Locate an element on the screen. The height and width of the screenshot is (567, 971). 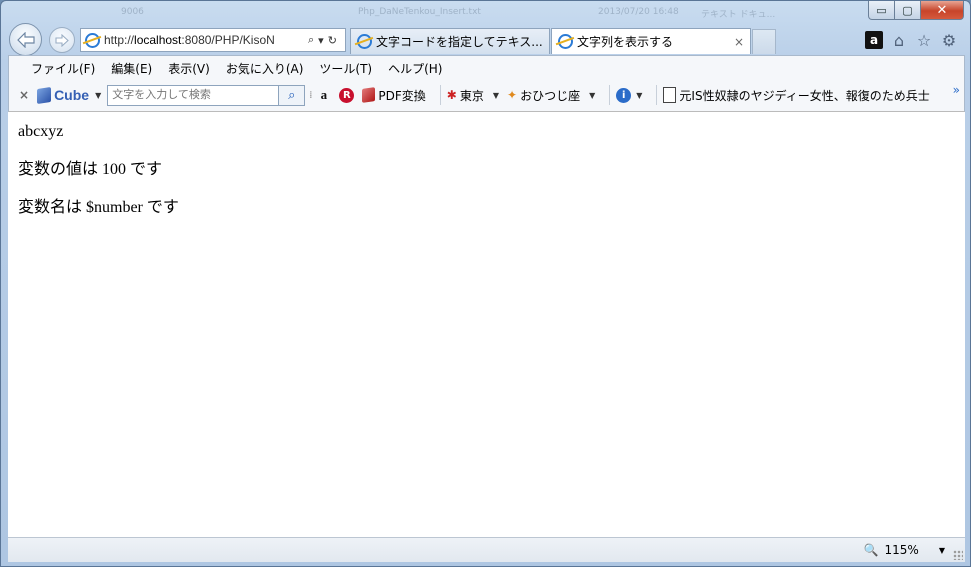
forward-button is located at coordinates (62, 40).